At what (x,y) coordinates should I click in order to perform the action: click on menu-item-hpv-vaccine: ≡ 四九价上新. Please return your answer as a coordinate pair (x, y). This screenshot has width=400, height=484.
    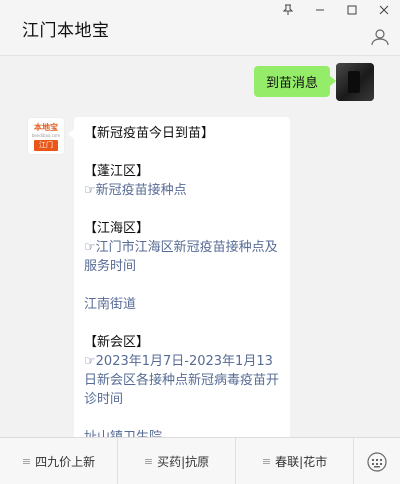
    Looking at the image, I should click on (59, 461).